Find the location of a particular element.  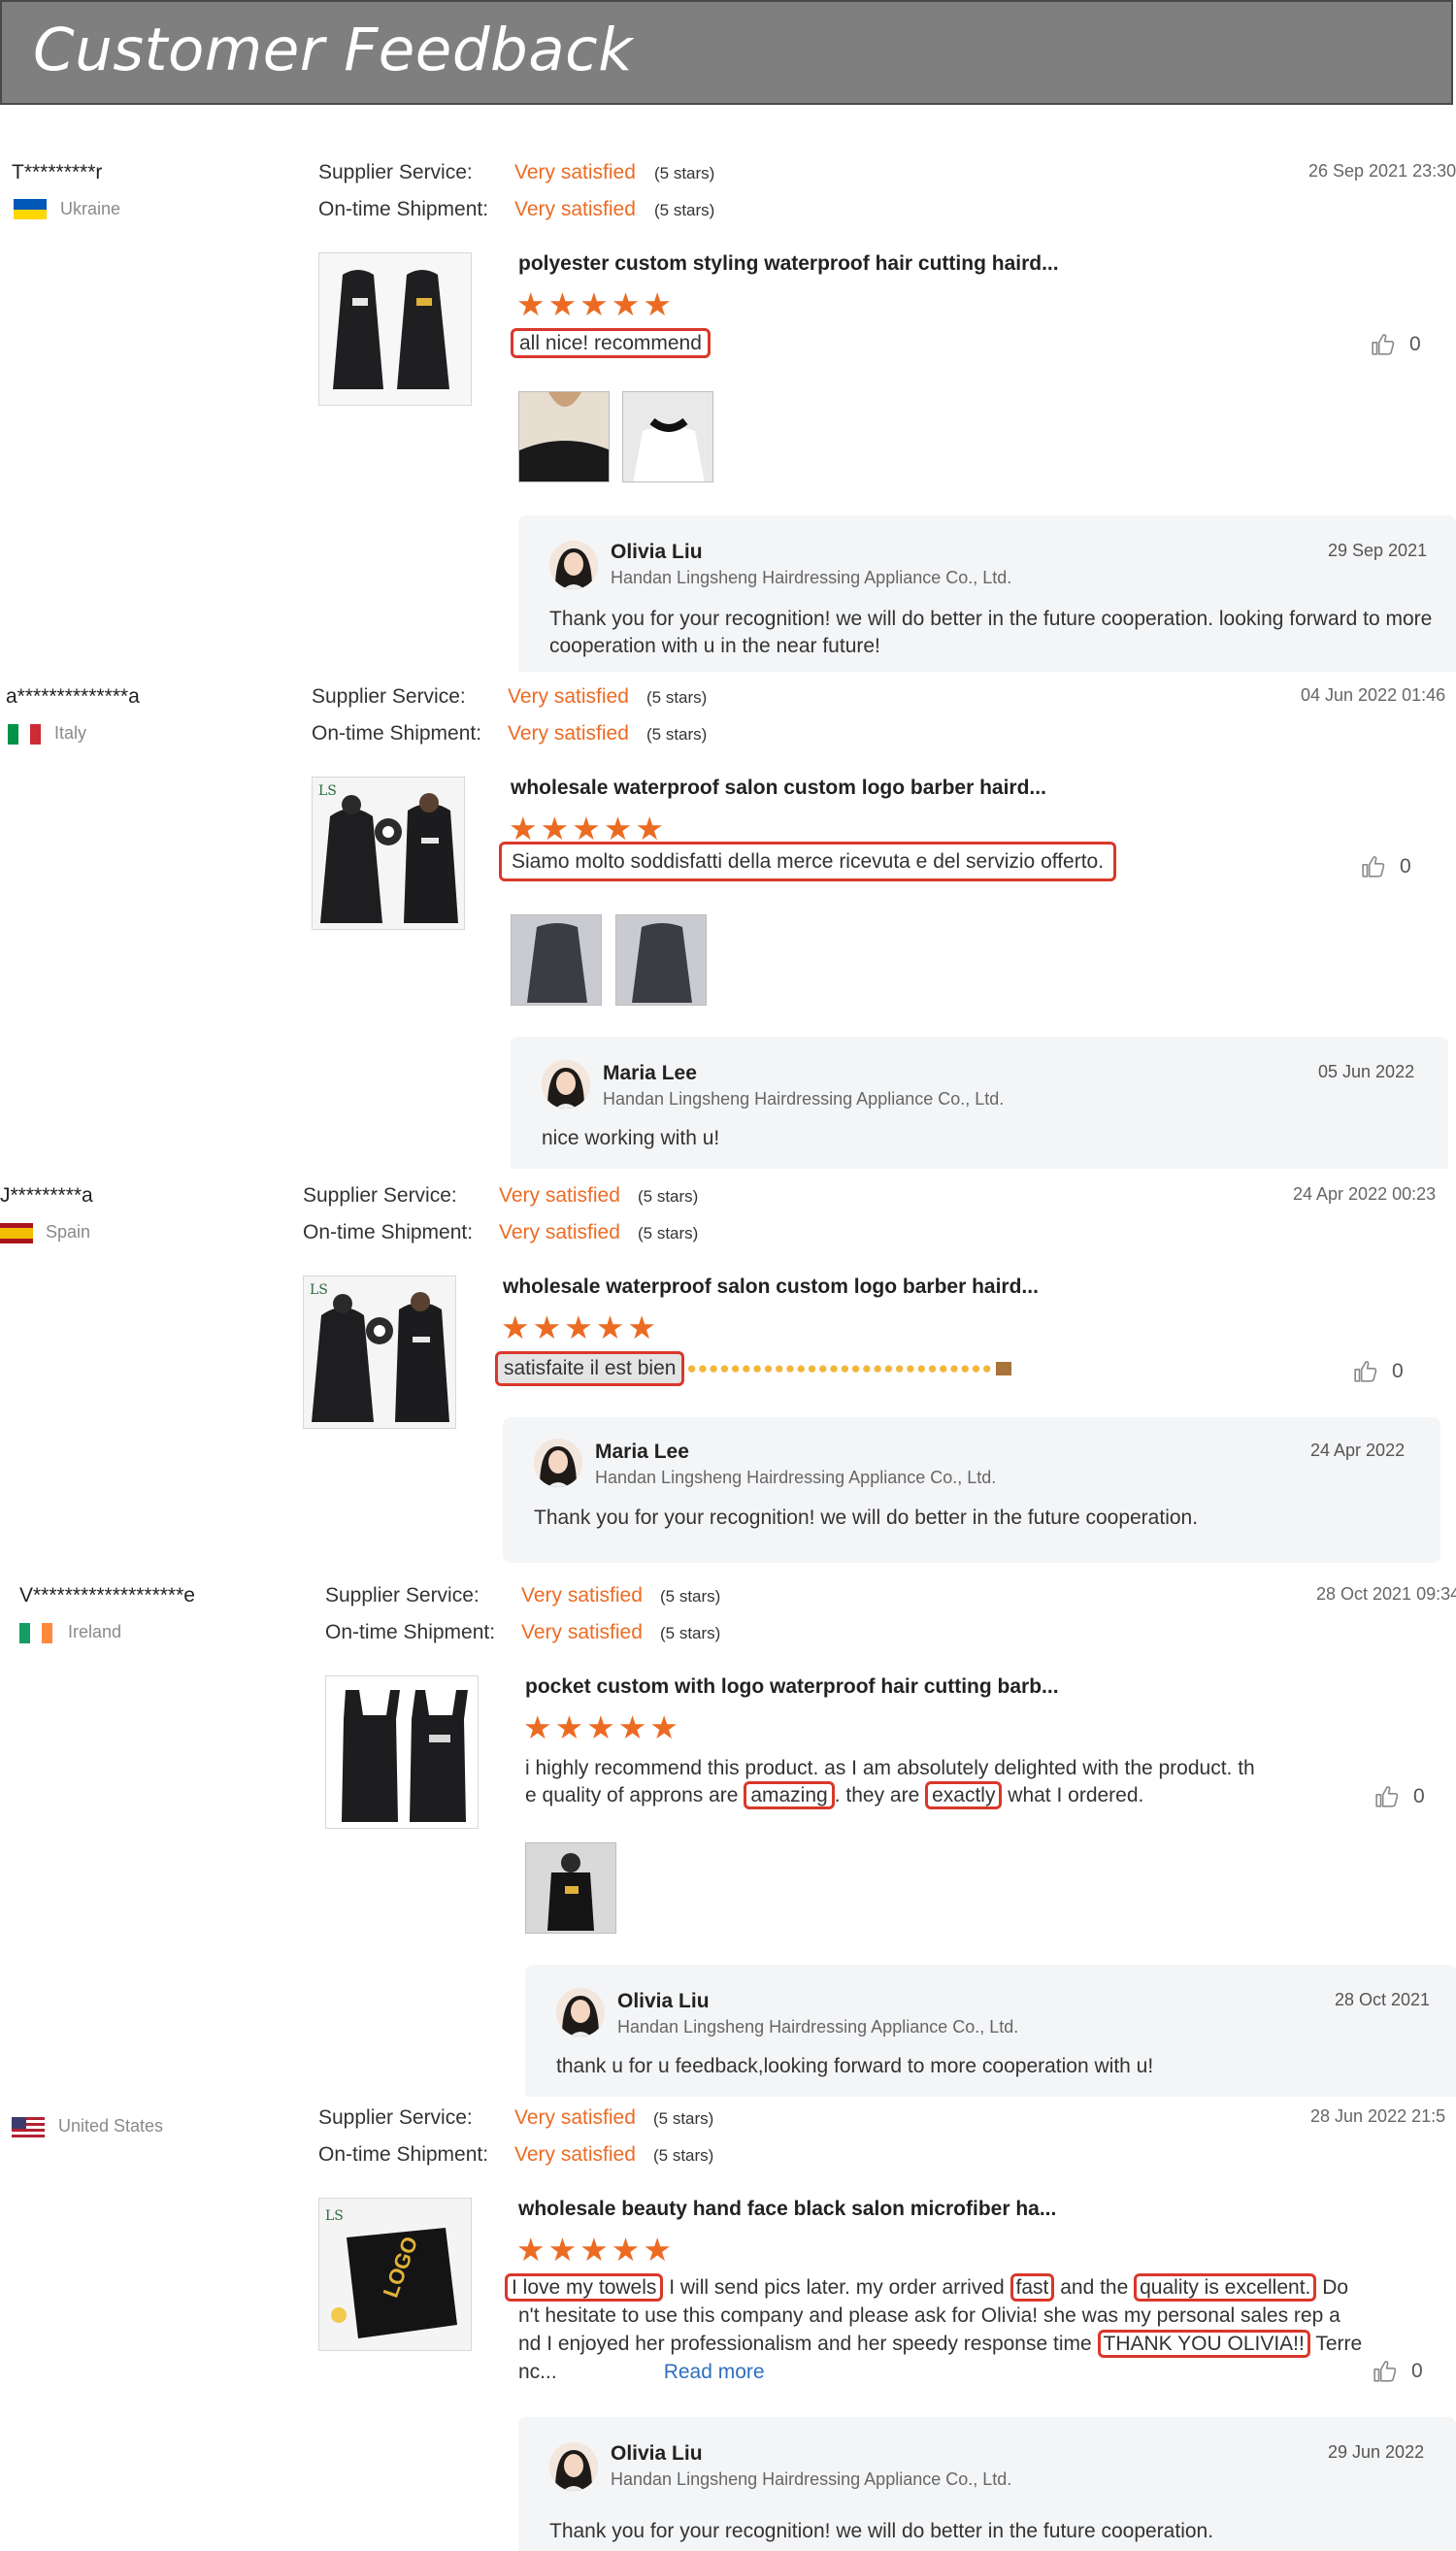

reply-date: 29 Sep 2021 is located at coordinates (1378, 550).